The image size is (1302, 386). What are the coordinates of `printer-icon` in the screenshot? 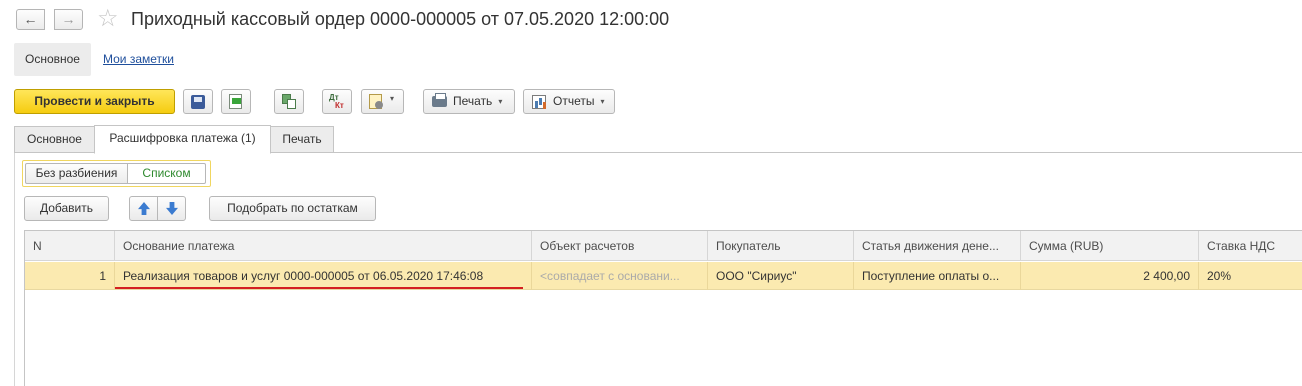 It's located at (439, 100).